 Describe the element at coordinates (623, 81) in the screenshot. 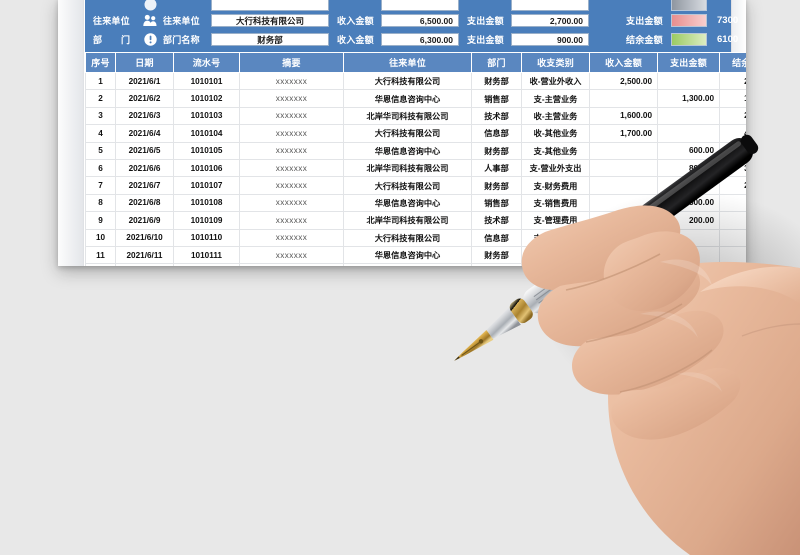

I see `cell-income: 2,500.00` at that location.